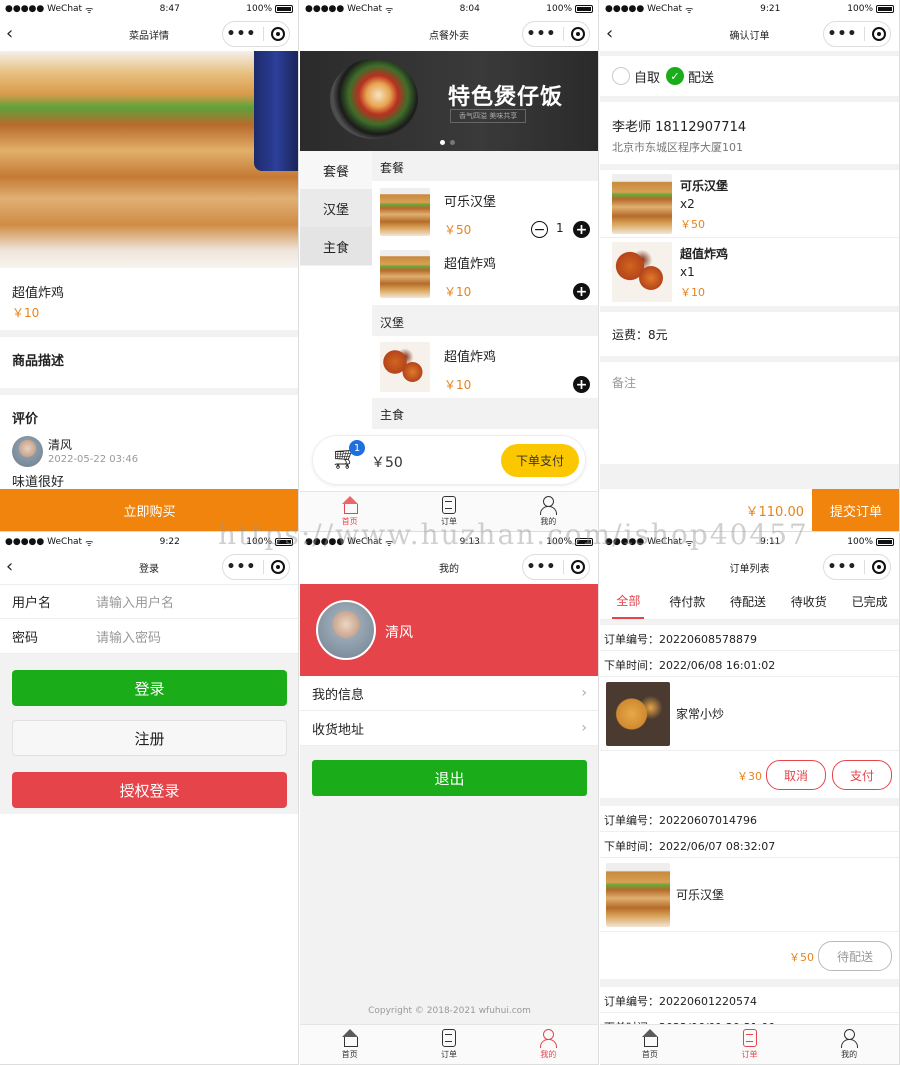 This screenshot has width=900, height=1065. Describe the element at coordinates (749, 272) in the screenshot. I see `order-item: 超值炸鸡 x1 ￥10` at that location.